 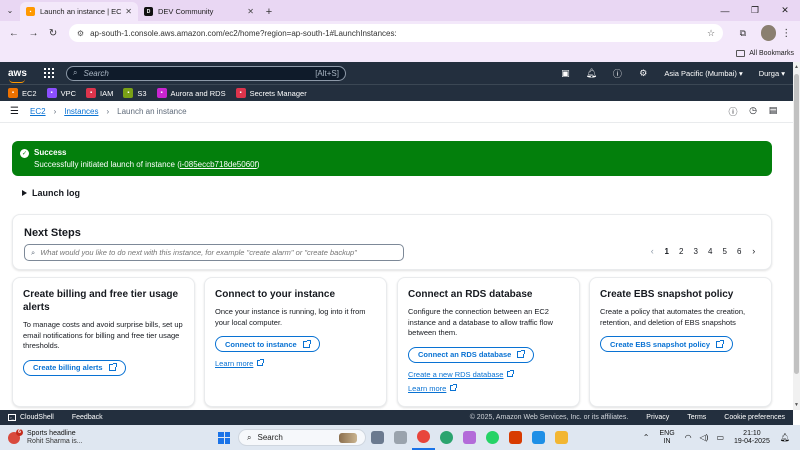 I want to click on create-billing-alerts-button: Create billing alerts, so click(x=74, y=367).